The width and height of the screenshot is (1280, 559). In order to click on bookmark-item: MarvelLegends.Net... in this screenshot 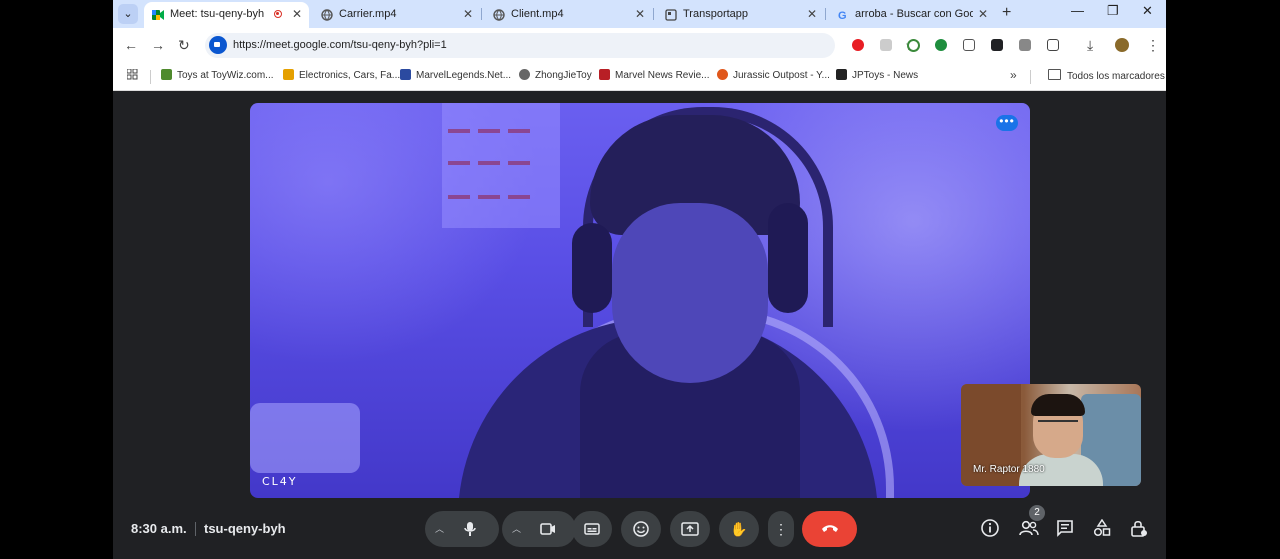, I will do `click(455, 75)`.